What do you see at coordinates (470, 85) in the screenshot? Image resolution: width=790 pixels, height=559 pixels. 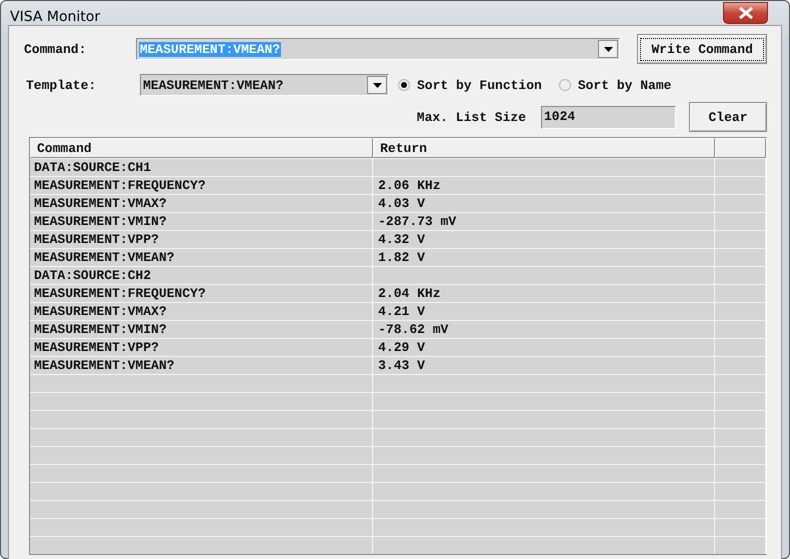 I see `sort-radio: Sort by Function` at bounding box center [470, 85].